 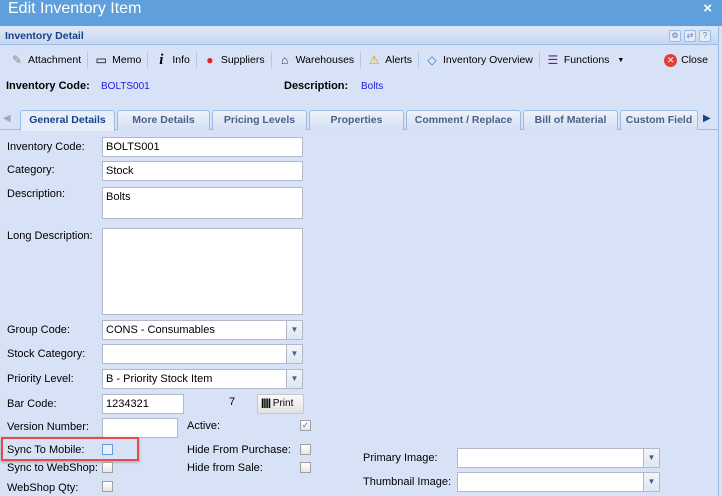 I want to click on stock-category-select: ▼, so click(x=202, y=354).